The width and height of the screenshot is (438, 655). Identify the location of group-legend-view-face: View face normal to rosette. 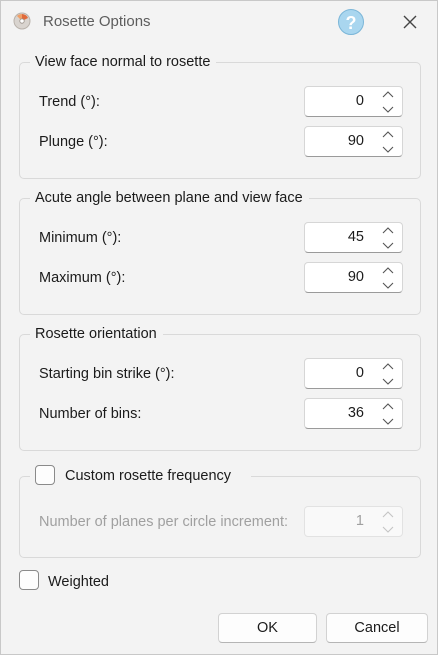
(123, 62).